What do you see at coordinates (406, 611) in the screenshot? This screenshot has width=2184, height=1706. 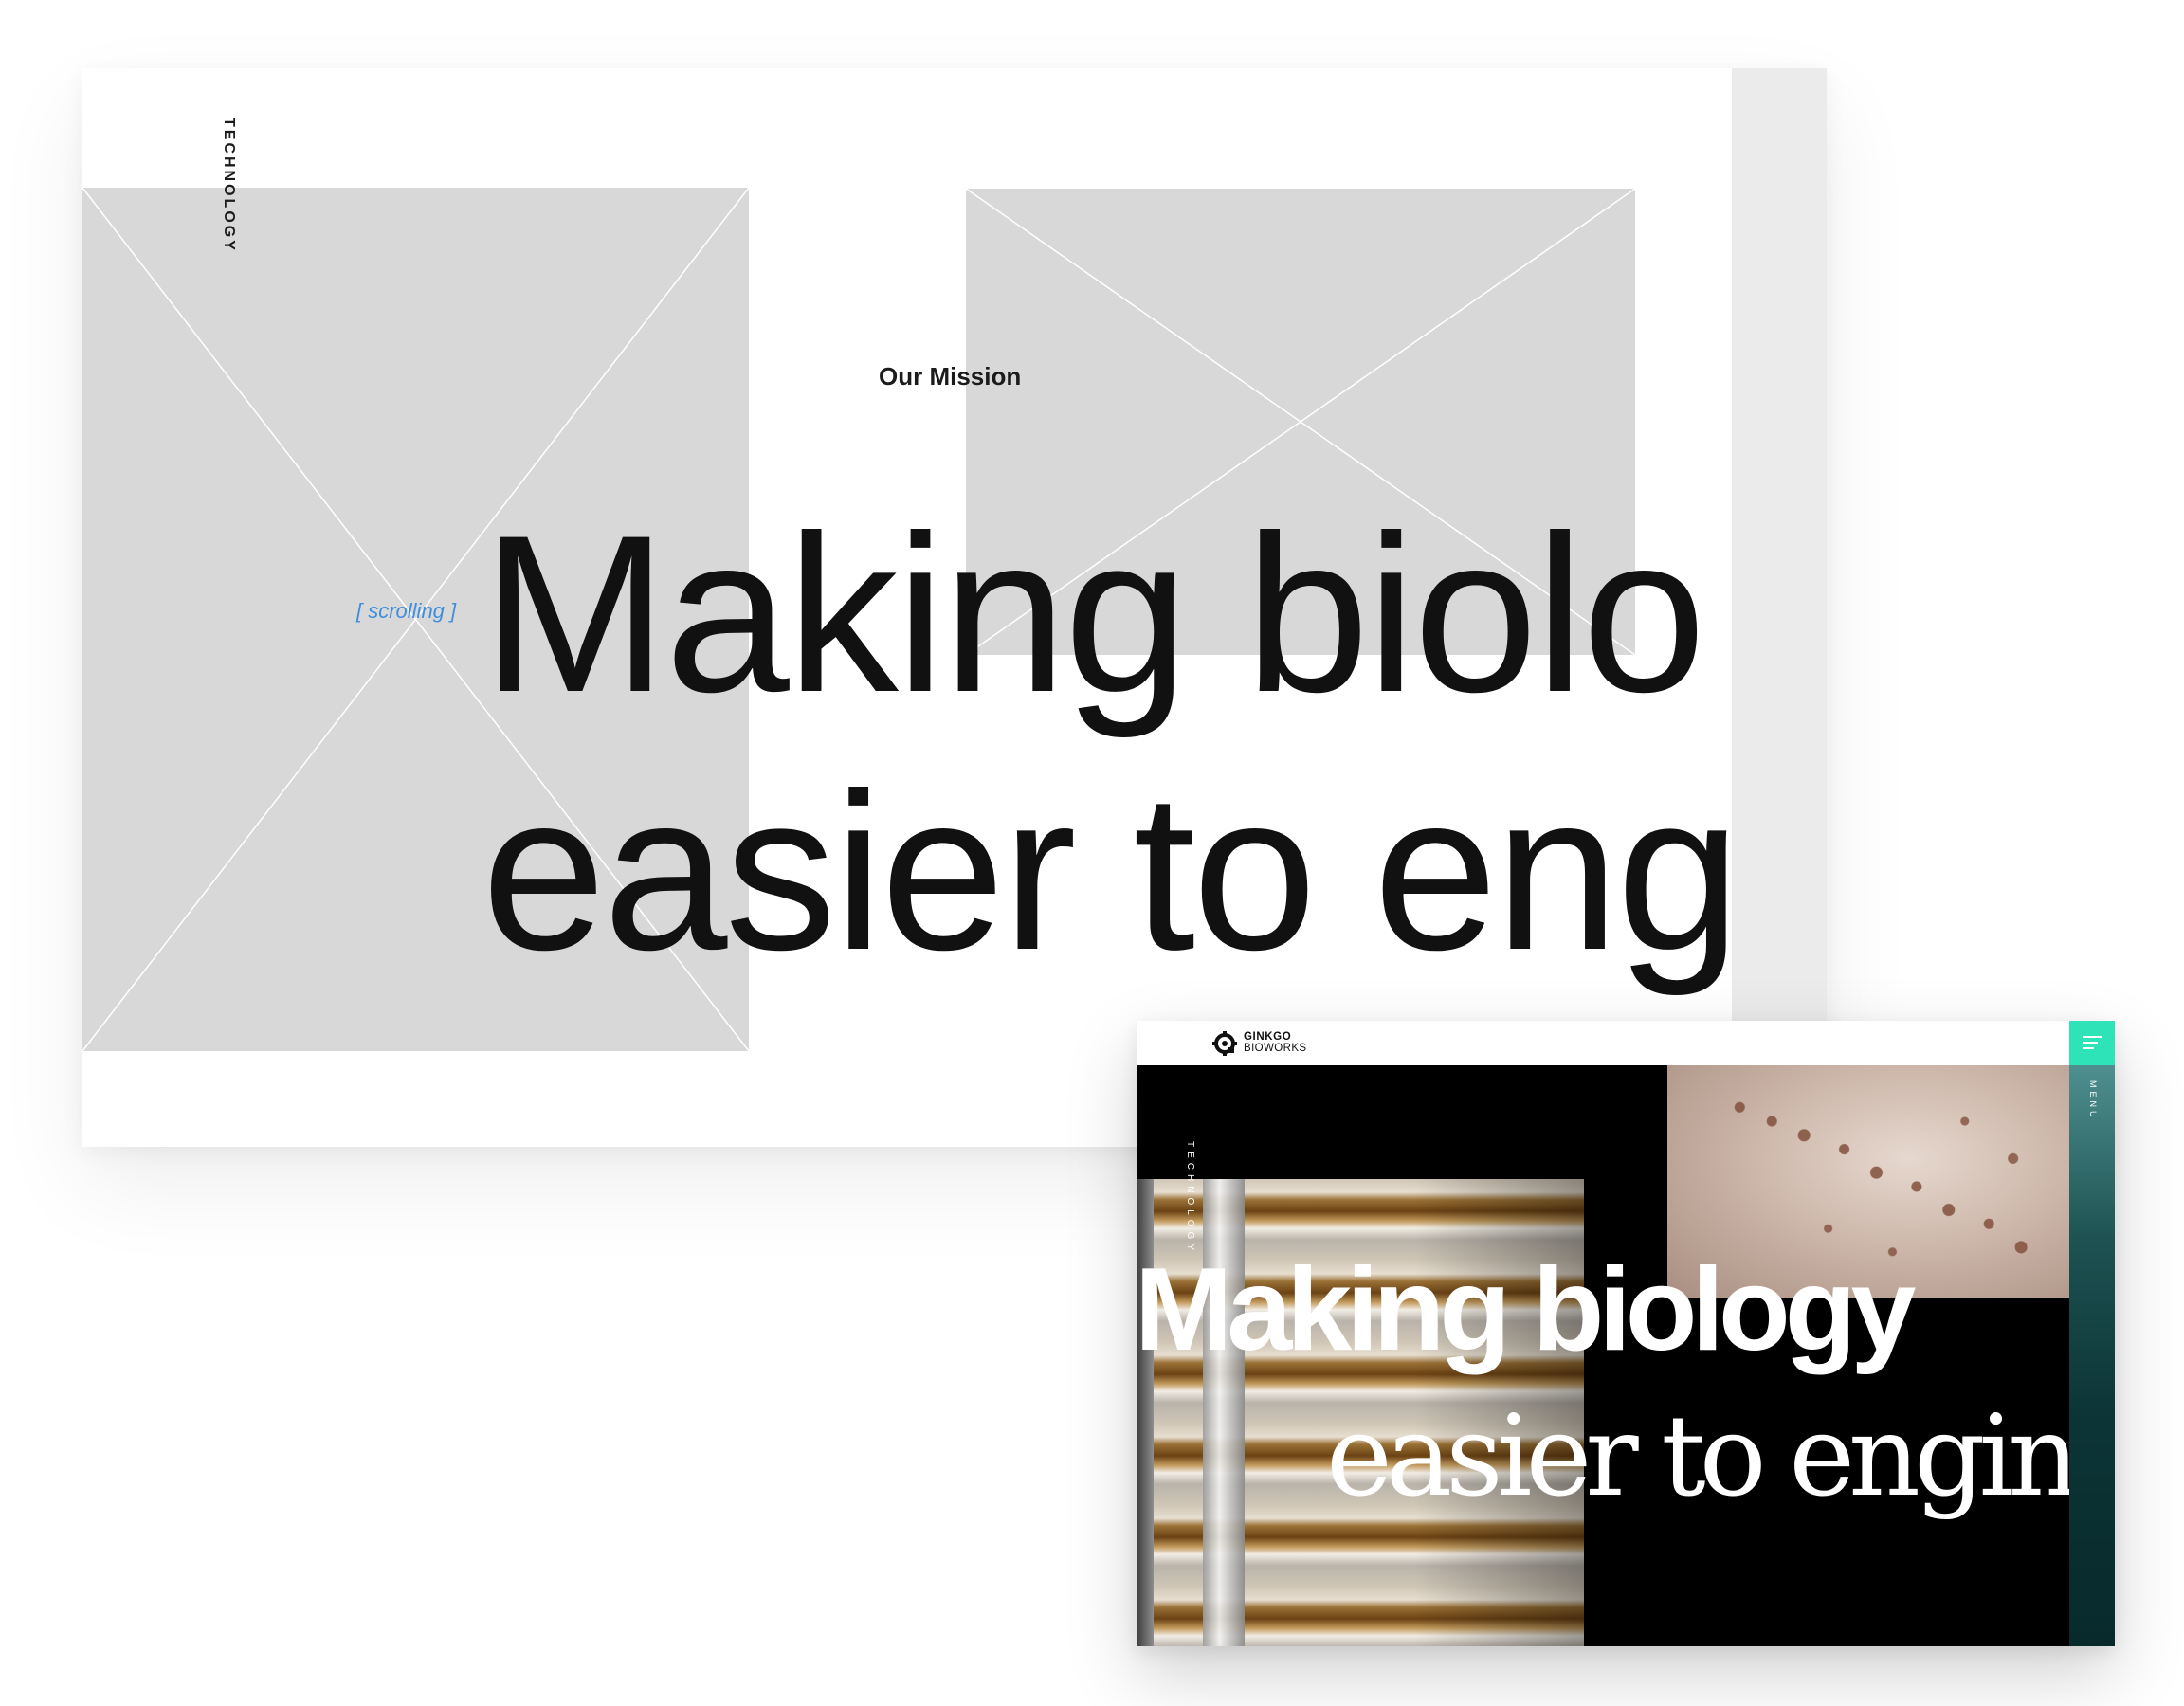 I see `scrolling-annotation: [ scrolling ]` at bounding box center [406, 611].